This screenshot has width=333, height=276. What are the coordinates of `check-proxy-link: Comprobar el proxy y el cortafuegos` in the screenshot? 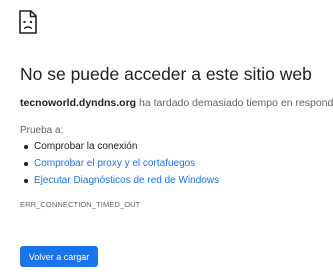 It's located at (114, 163).